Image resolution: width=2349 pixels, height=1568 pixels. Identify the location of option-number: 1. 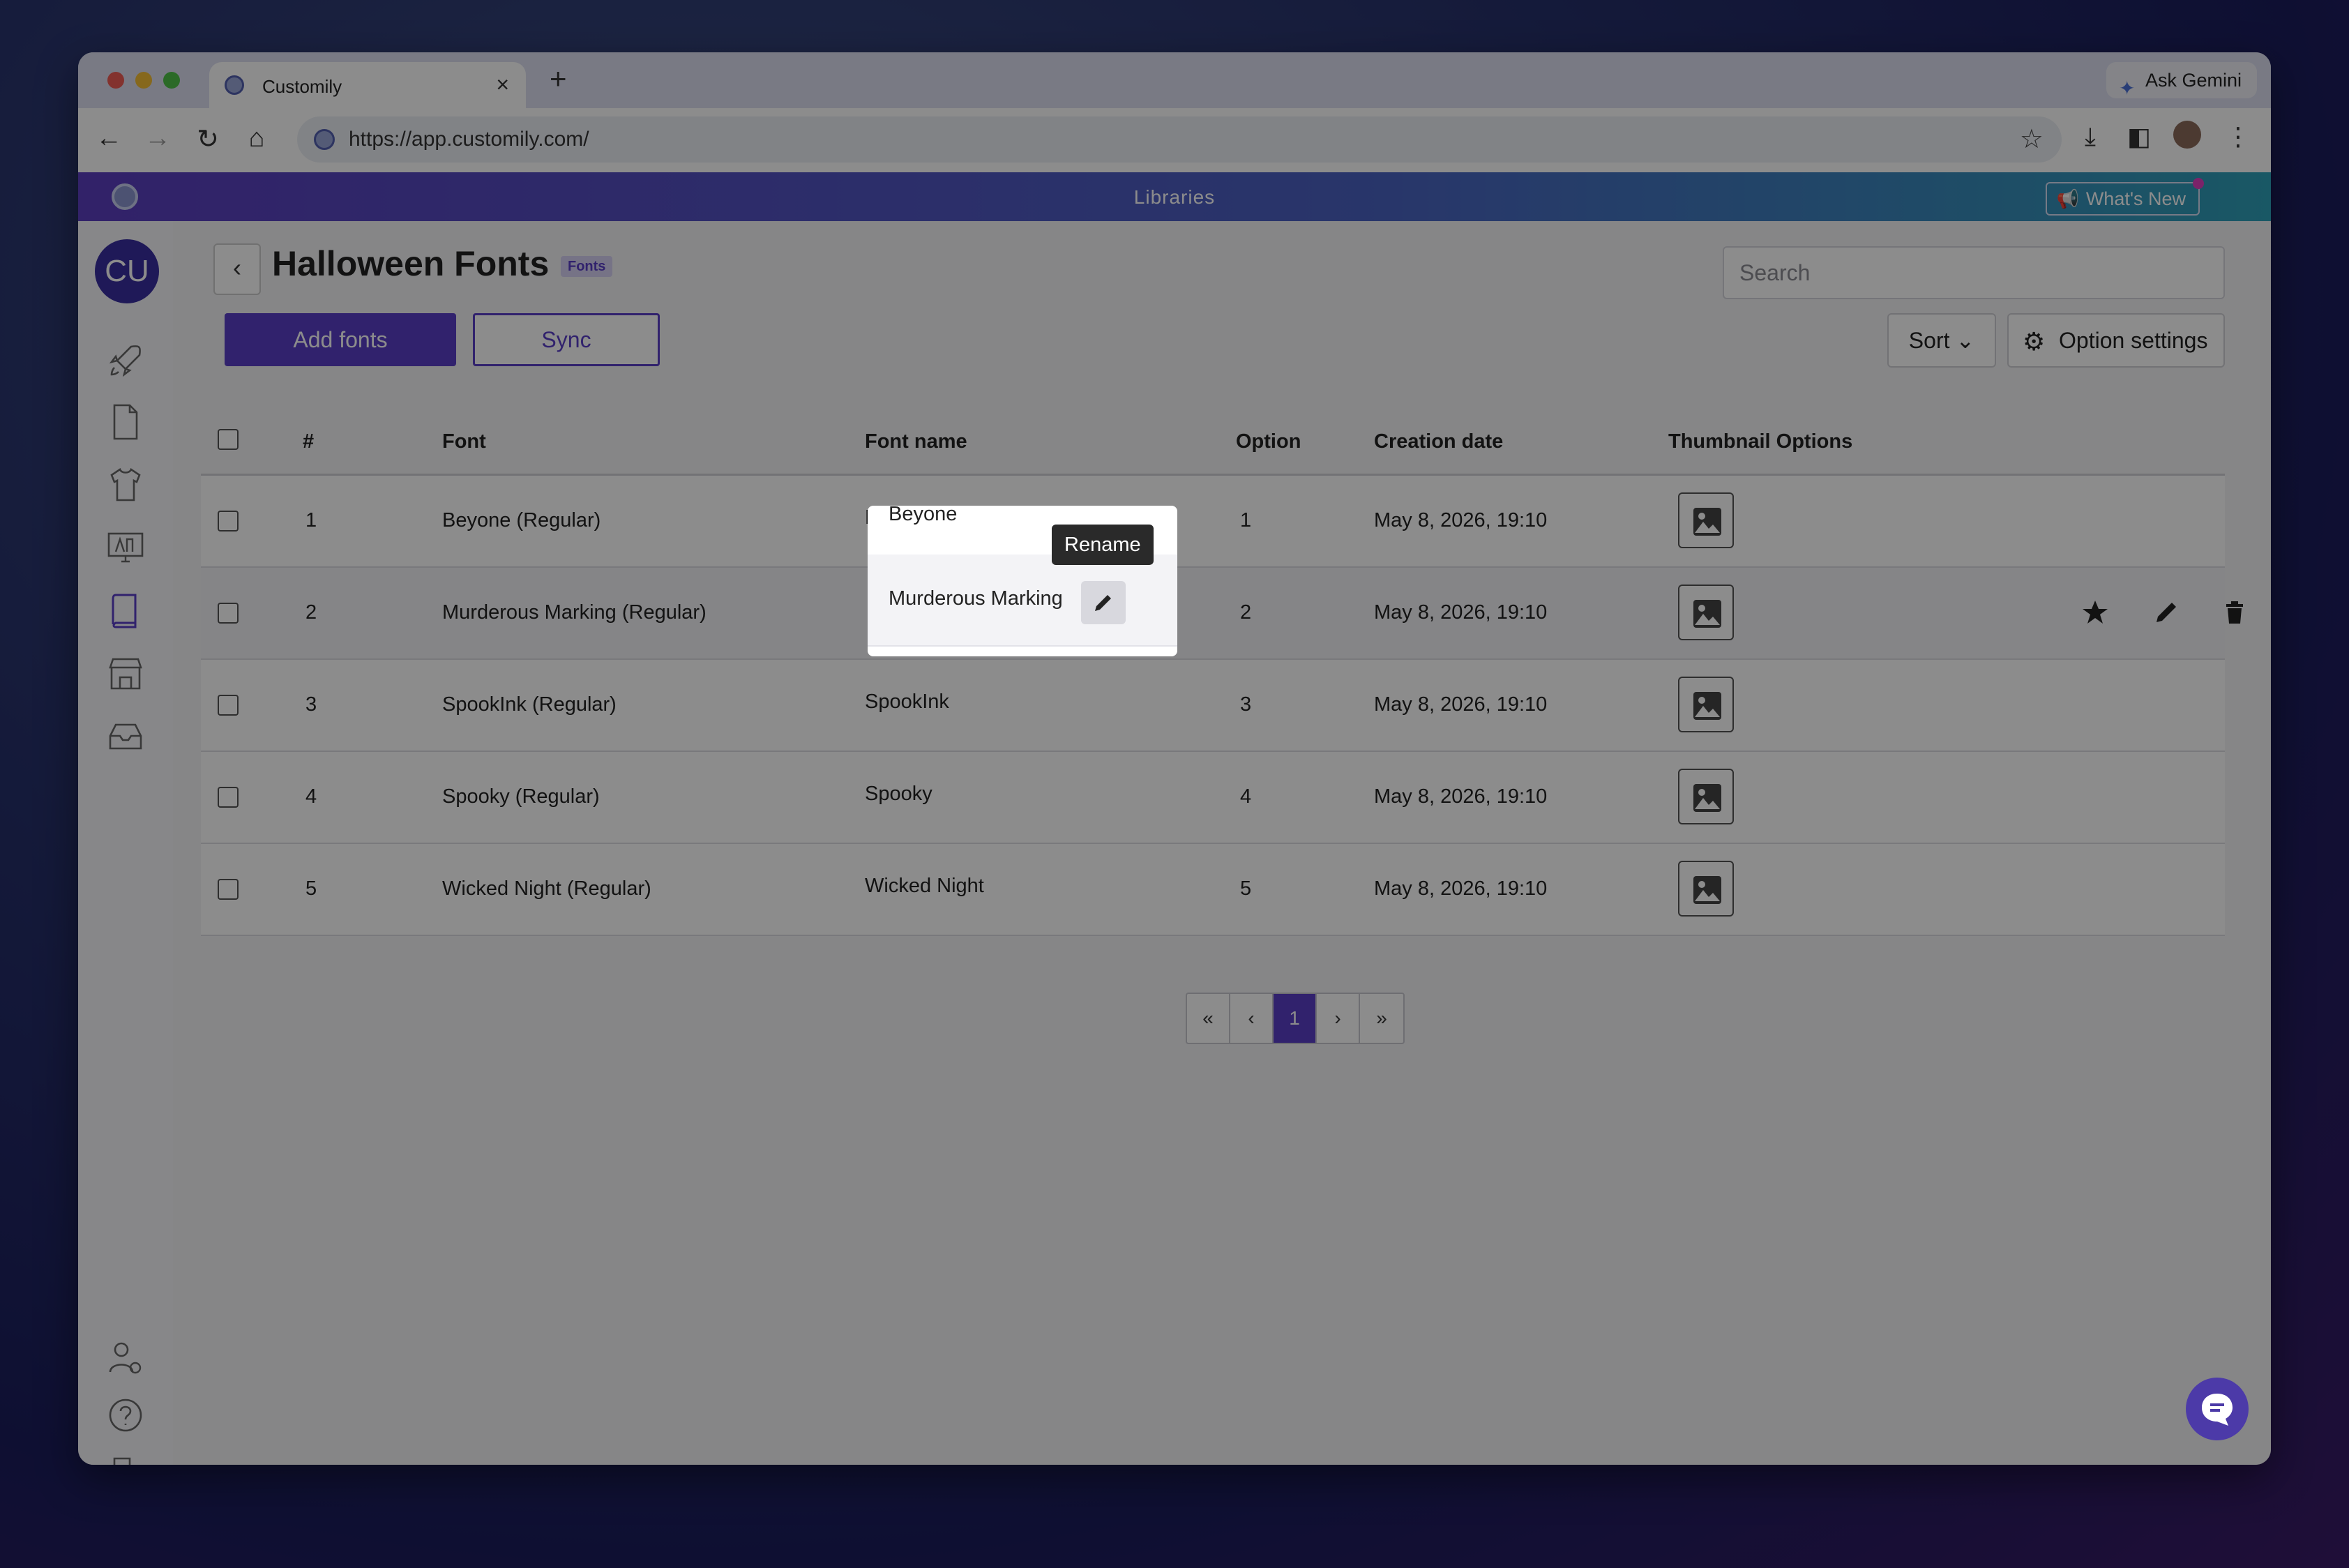
(1246, 520).